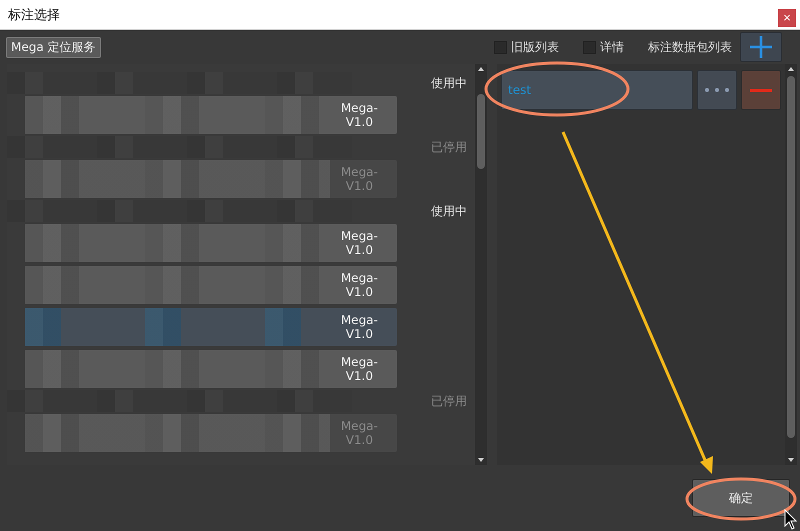 The width and height of the screenshot is (800, 531). Describe the element at coordinates (53, 47) in the screenshot. I see `service-button: Mega 定位服务` at that location.